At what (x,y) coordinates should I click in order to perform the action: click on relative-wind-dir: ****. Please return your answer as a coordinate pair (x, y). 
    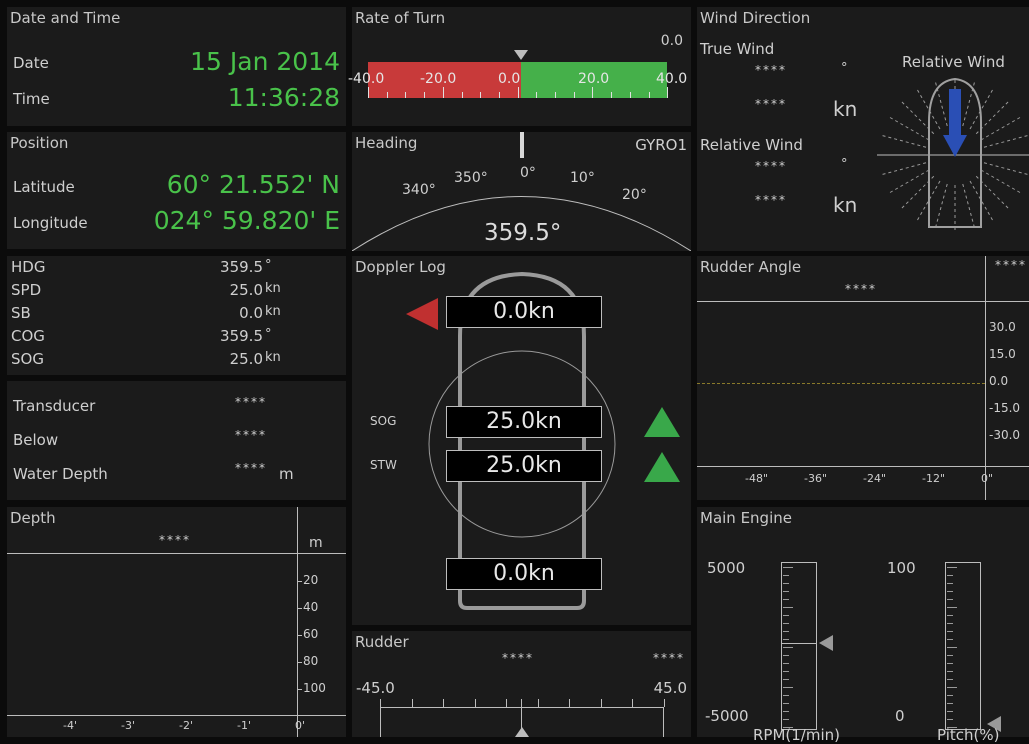
    Looking at the image, I should click on (771, 166).